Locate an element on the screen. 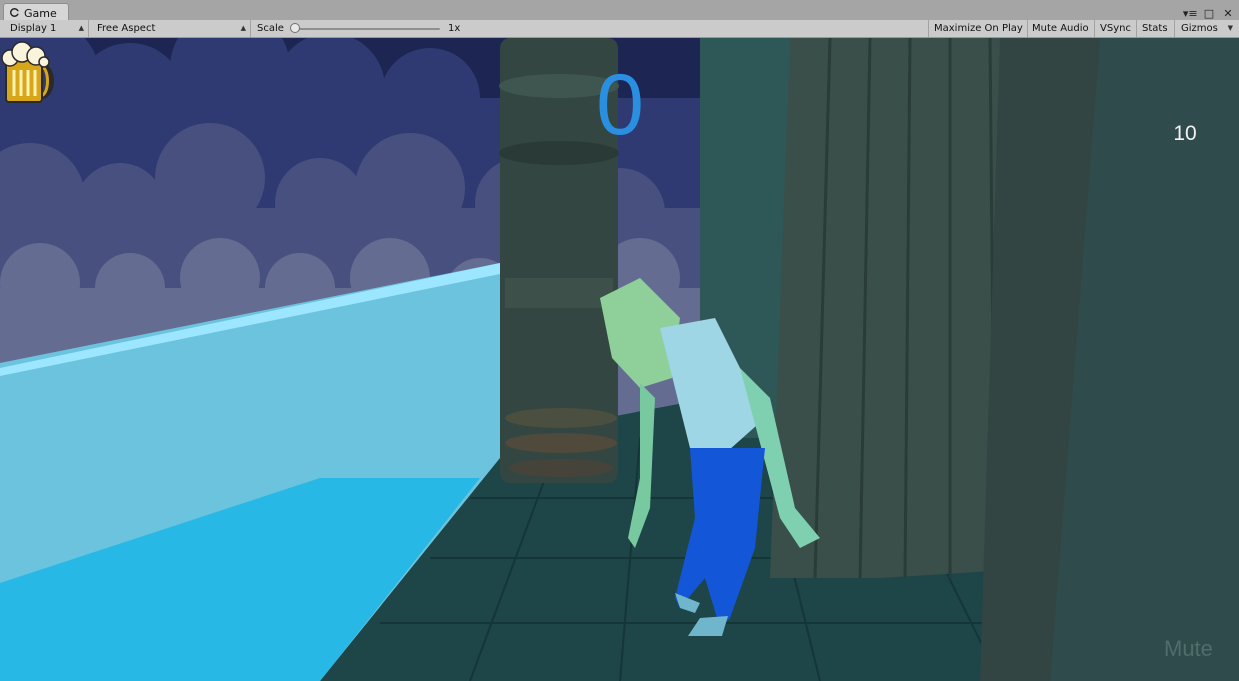 The image size is (1239, 681). maximize-icon: □ is located at coordinates (1209, 14).